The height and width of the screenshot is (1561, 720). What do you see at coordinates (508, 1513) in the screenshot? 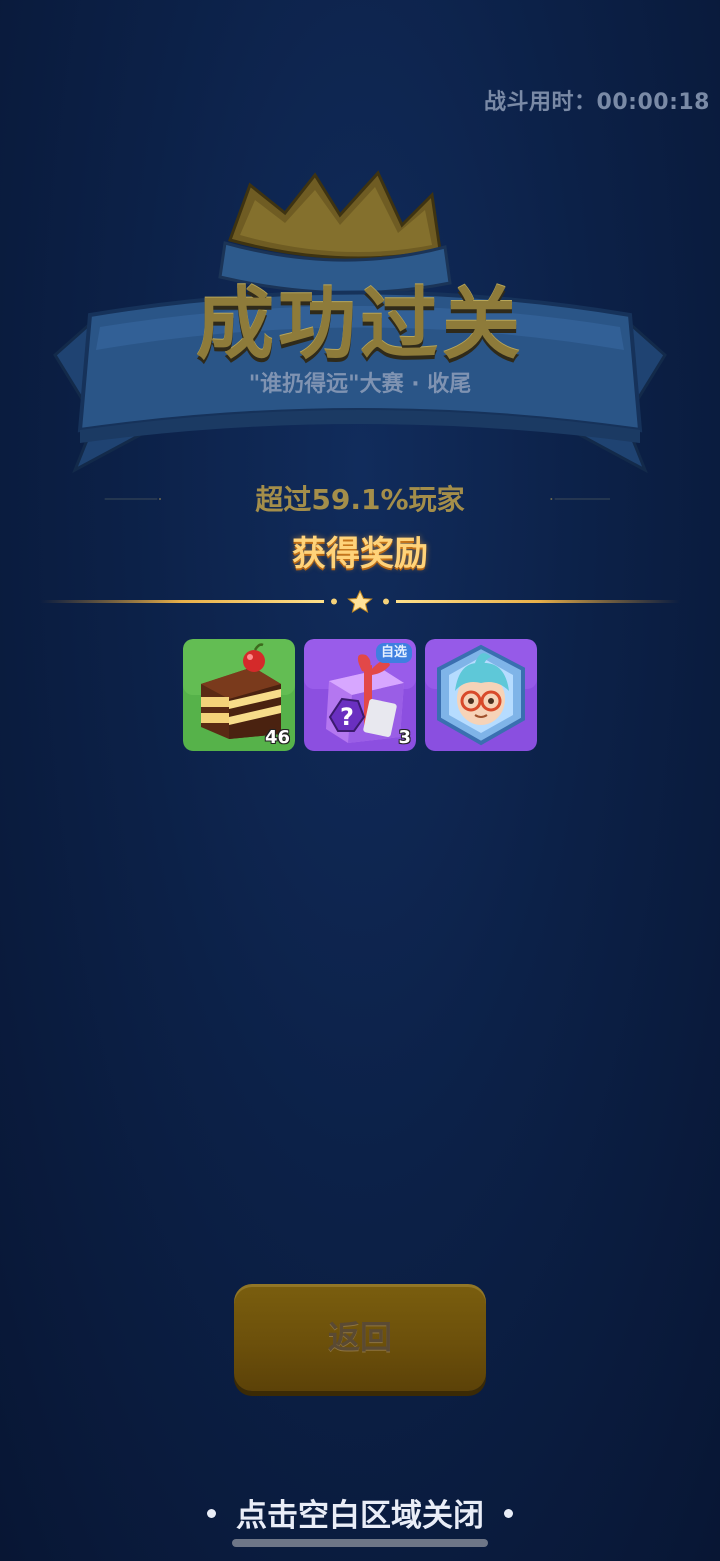
I see `hint-dot-right` at bounding box center [508, 1513].